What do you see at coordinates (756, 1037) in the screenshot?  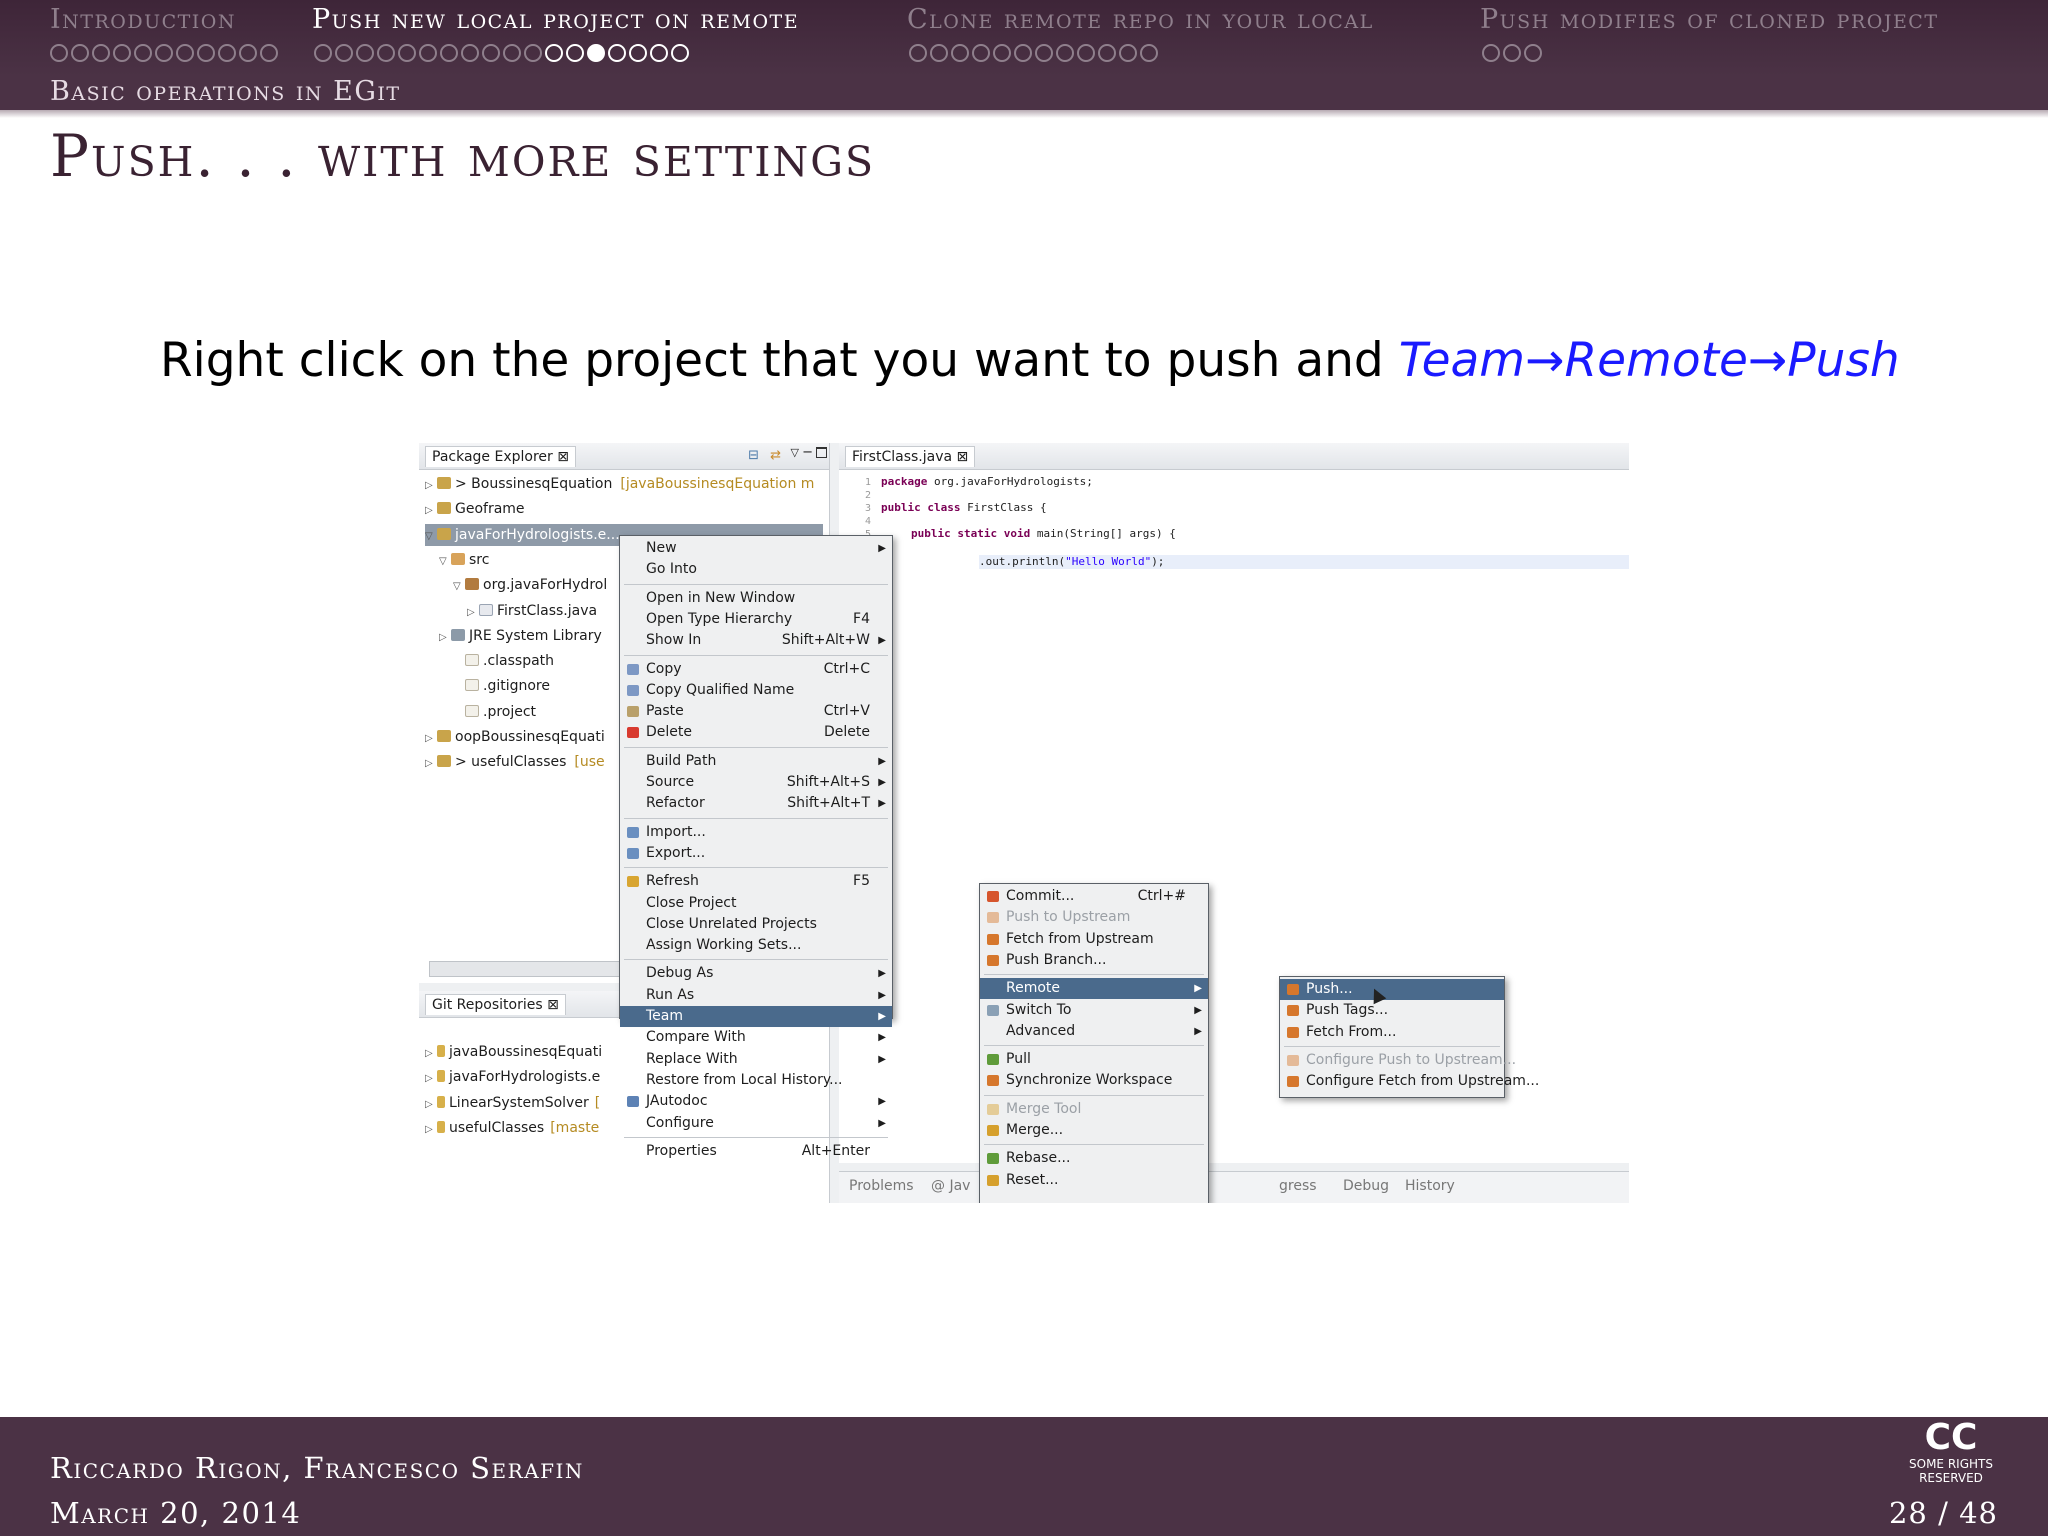 I see `menu-item-compare-with: Compare With ▶` at bounding box center [756, 1037].